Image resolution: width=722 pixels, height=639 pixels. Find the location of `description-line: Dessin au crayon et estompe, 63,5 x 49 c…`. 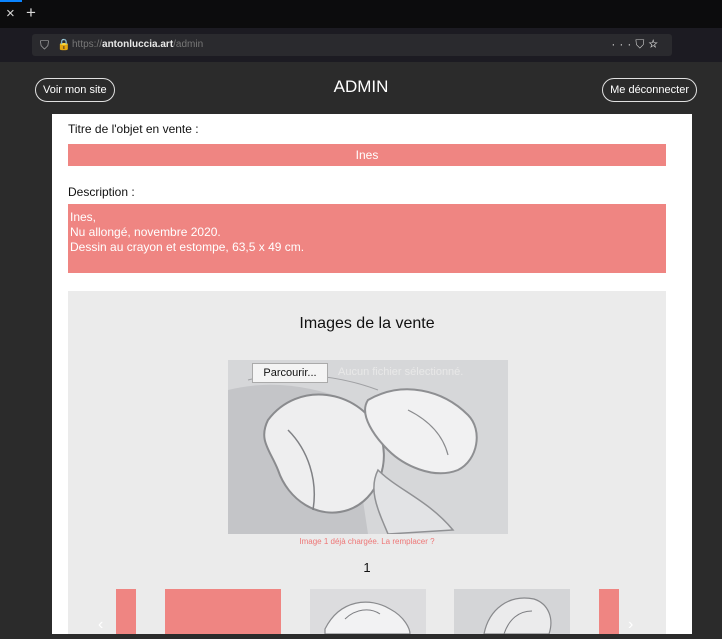

description-line: Dessin au crayon et estompe, 63,5 x 49 c… is located at coordinates (187, 247).